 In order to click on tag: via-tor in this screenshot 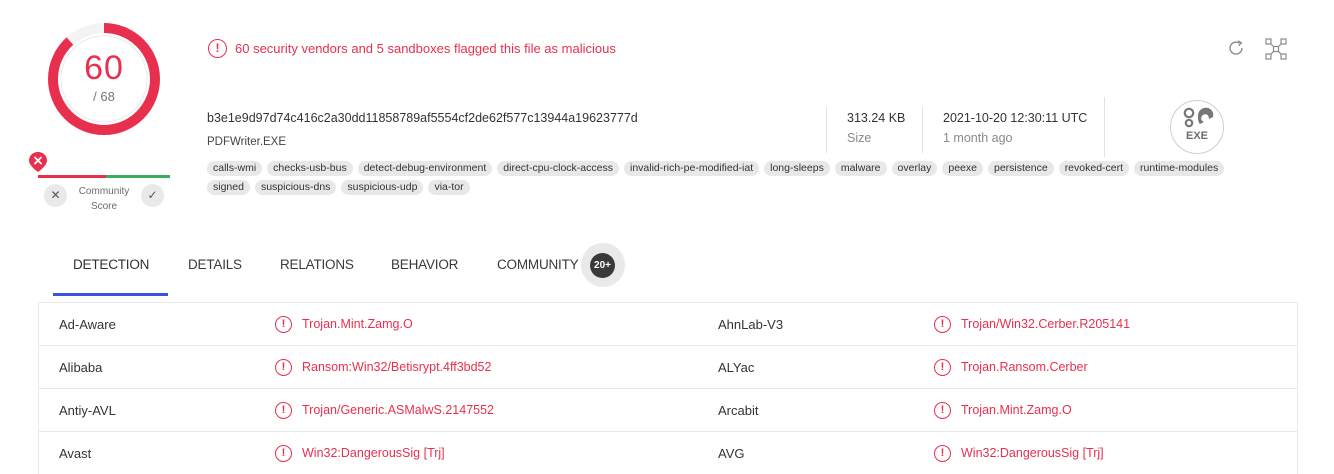, I will do `click(449, 187)`.